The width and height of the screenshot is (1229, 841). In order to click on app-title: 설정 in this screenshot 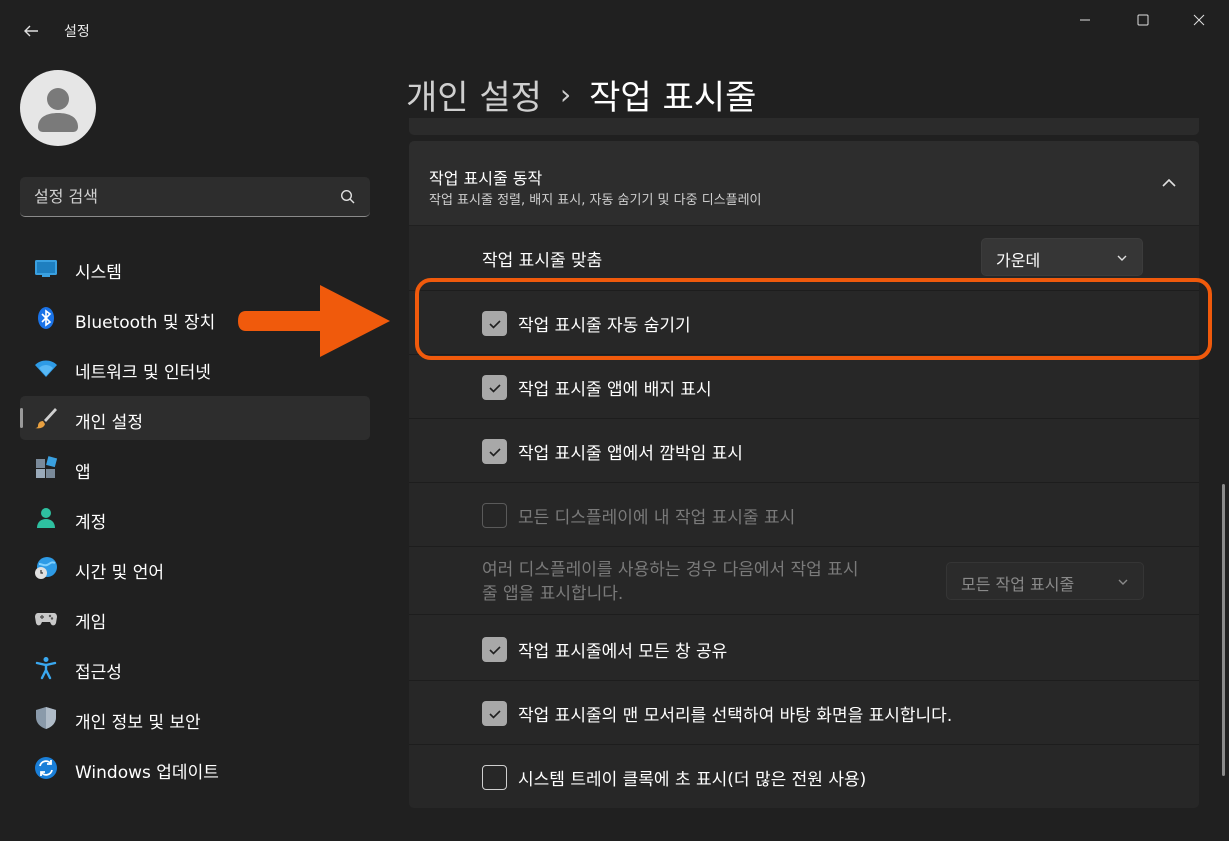, I will do `click(77, 32)`.